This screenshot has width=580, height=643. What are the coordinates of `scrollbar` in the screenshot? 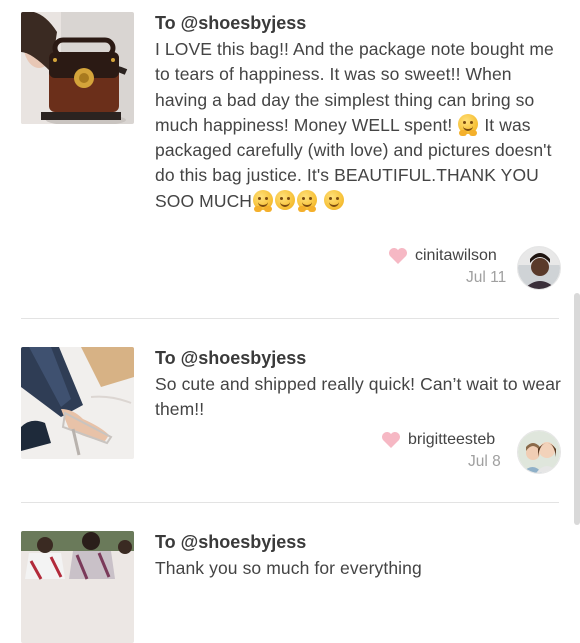 It's located at (577, 409).